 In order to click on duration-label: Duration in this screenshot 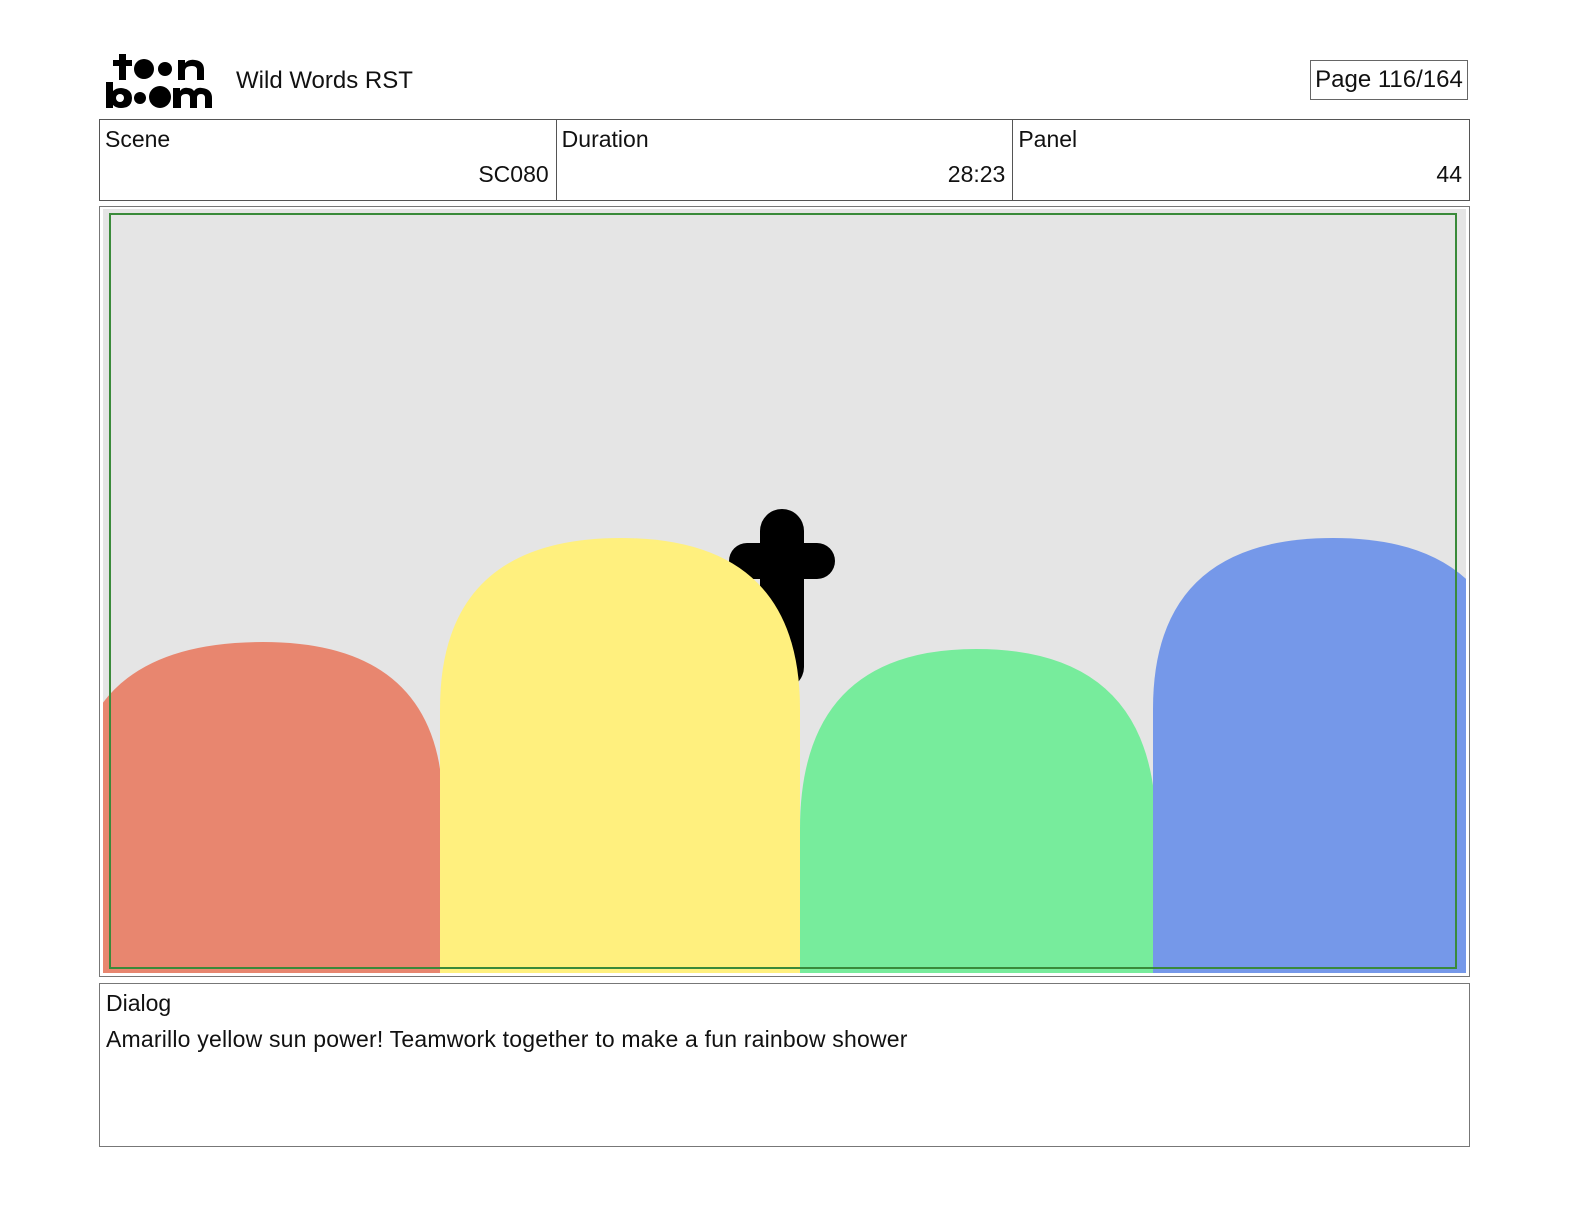, I will do `click(605, 139)`.